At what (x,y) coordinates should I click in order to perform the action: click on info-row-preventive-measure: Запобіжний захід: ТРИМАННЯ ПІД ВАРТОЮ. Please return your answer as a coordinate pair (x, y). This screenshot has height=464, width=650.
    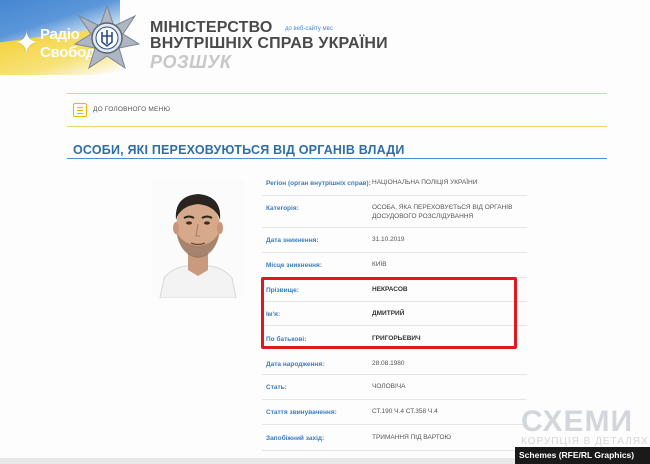
    Looking at the image, I should click on (394, 438).